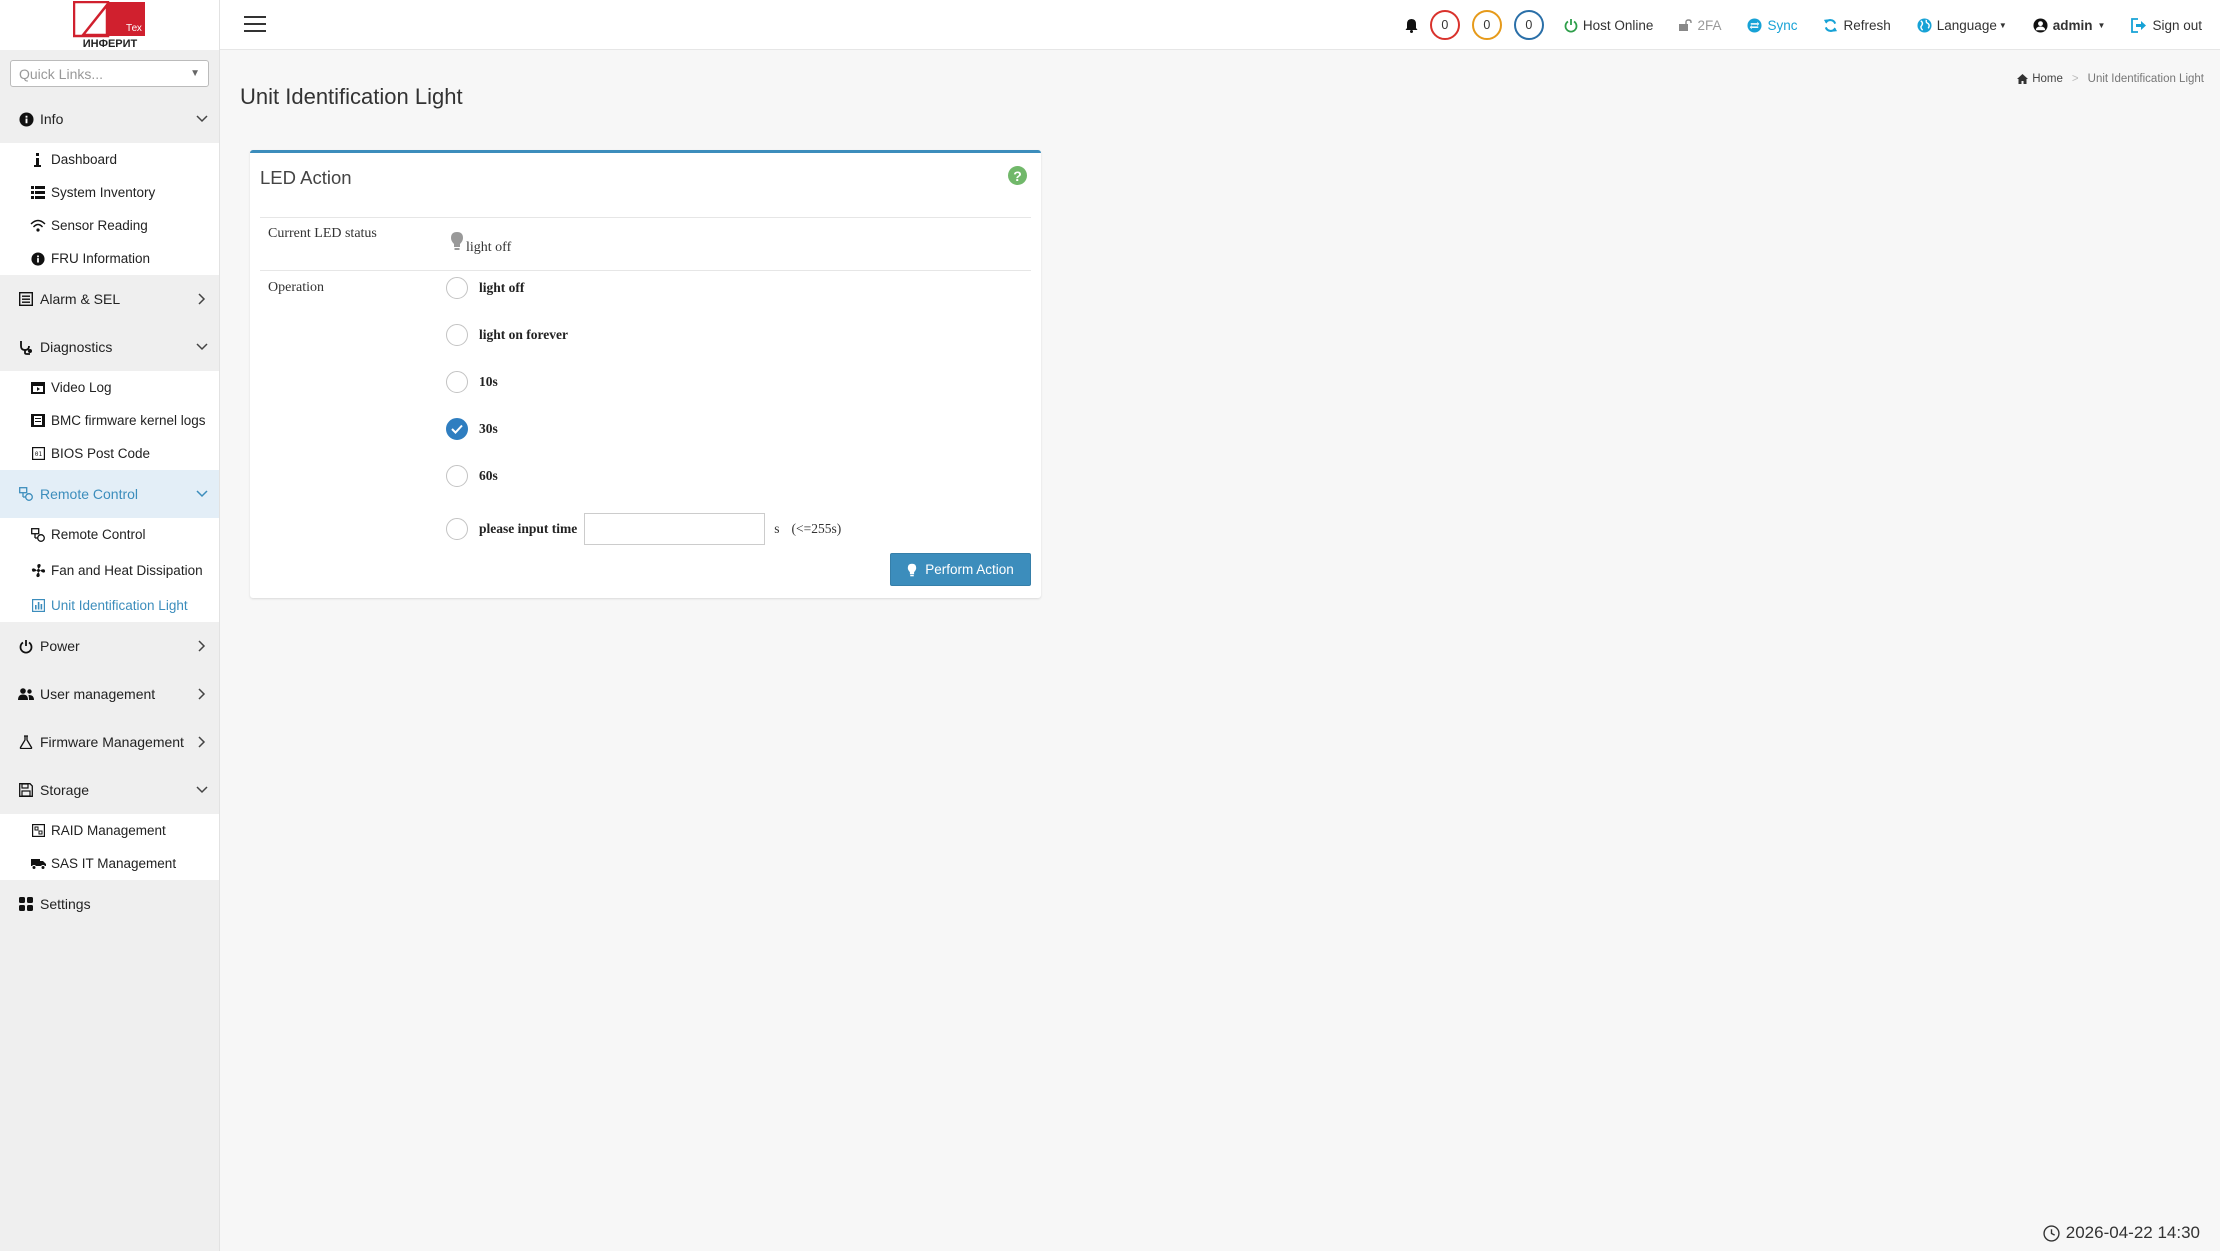 The image size is (2220, 1251). I want to click on submenu-storage: RAID Management SAS IT Management, so click(109, 847).